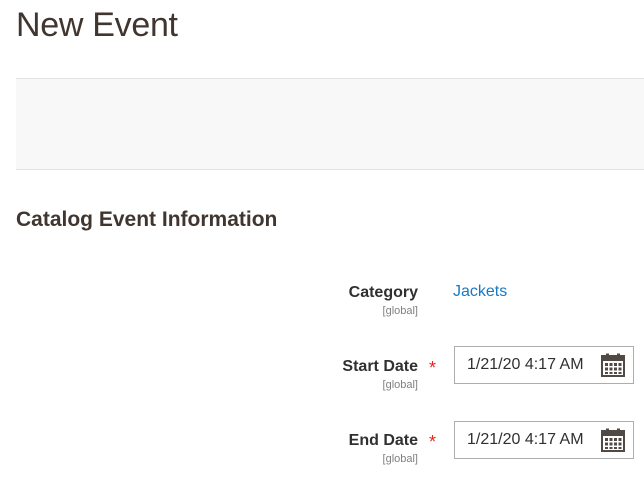 This screenshot has height=480, width=644. Describe the element at coordinates (97, 25) in the screenshot. I see `page-title: New Event` at that location.